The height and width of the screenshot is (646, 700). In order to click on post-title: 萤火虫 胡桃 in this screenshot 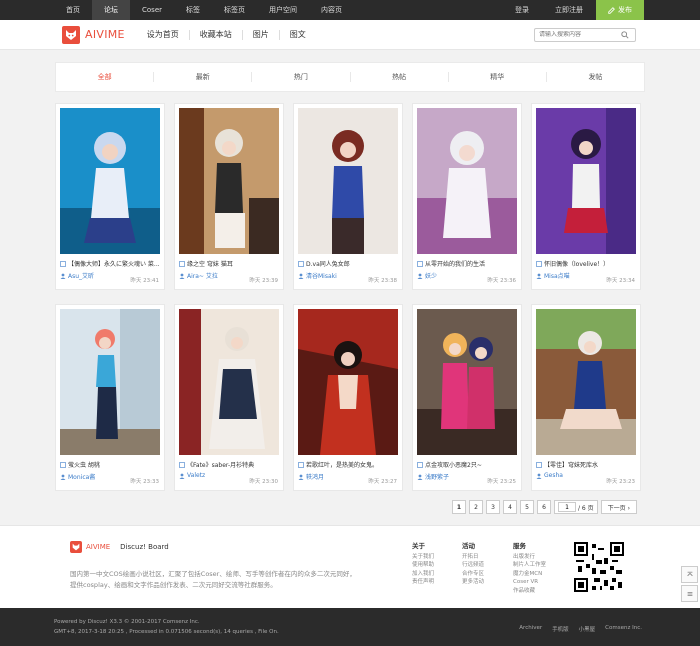, I will do `click(110, 464)`.